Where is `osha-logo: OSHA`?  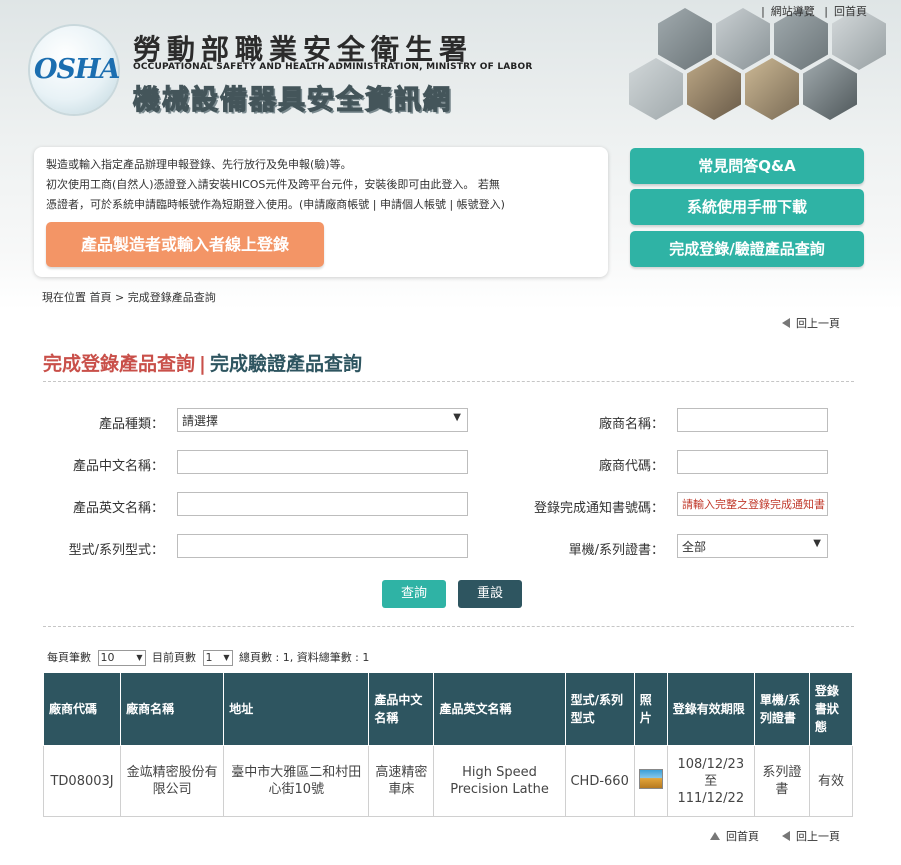 osha-logo: OSHA is located at coordinates (75, 70).